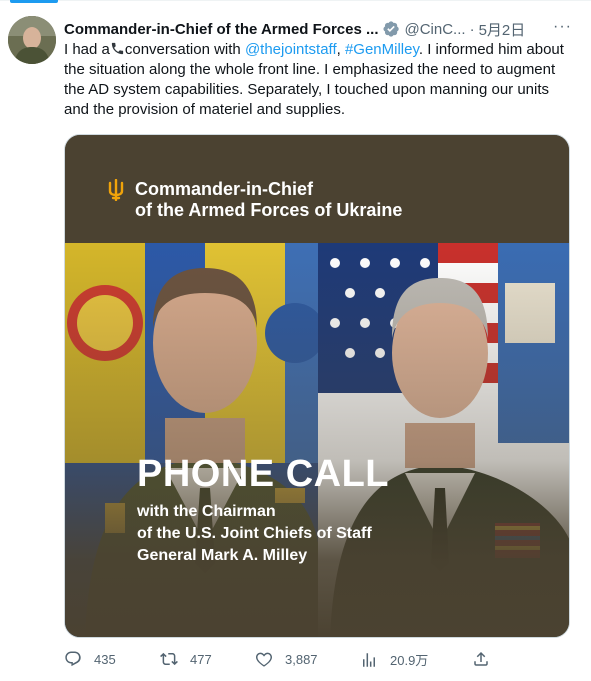 This screenshot has height=681, width=591. I want to click on share-button, so click(487, 659).